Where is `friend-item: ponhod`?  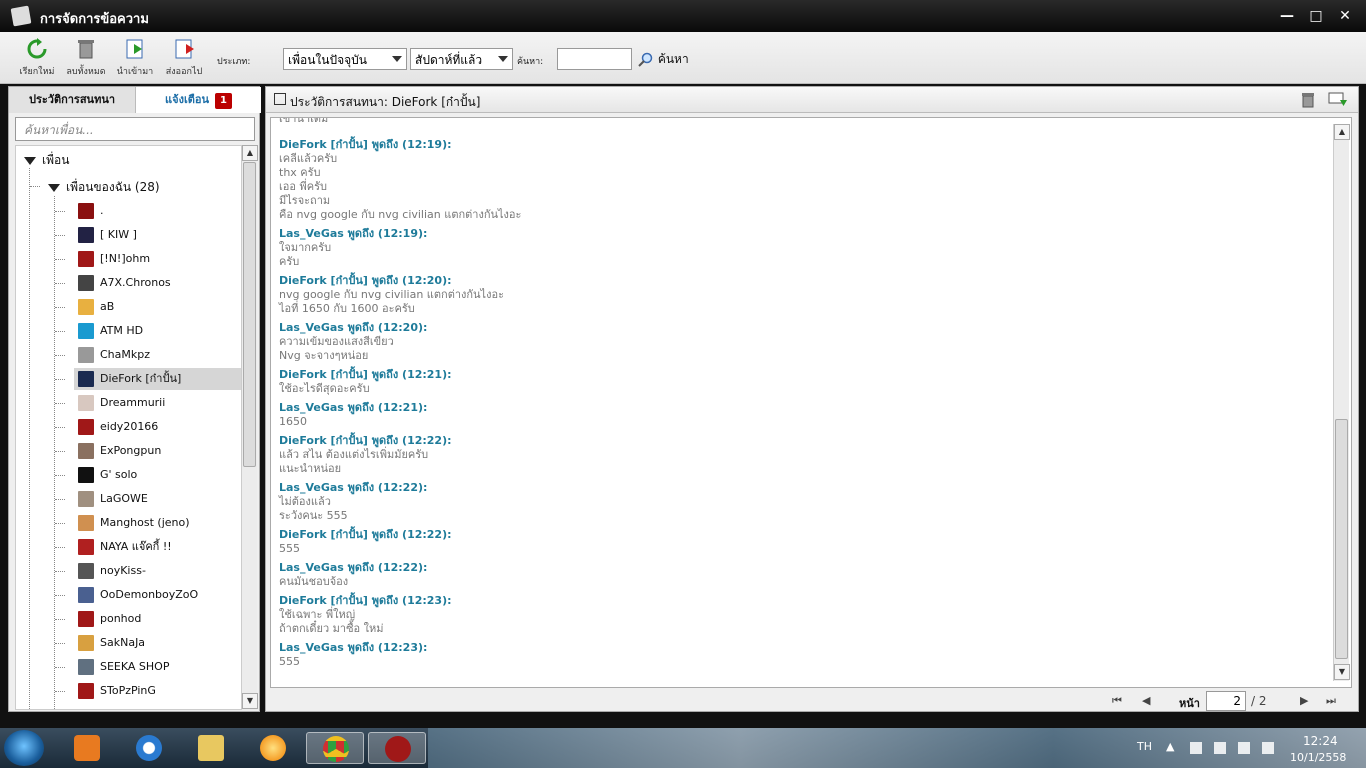 friend-item: ponhod is located at coordinates (158, 619).